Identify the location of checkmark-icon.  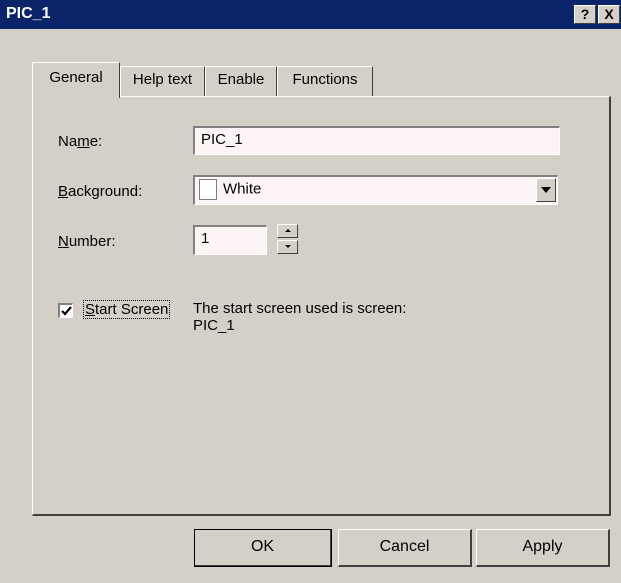
(66, 311).